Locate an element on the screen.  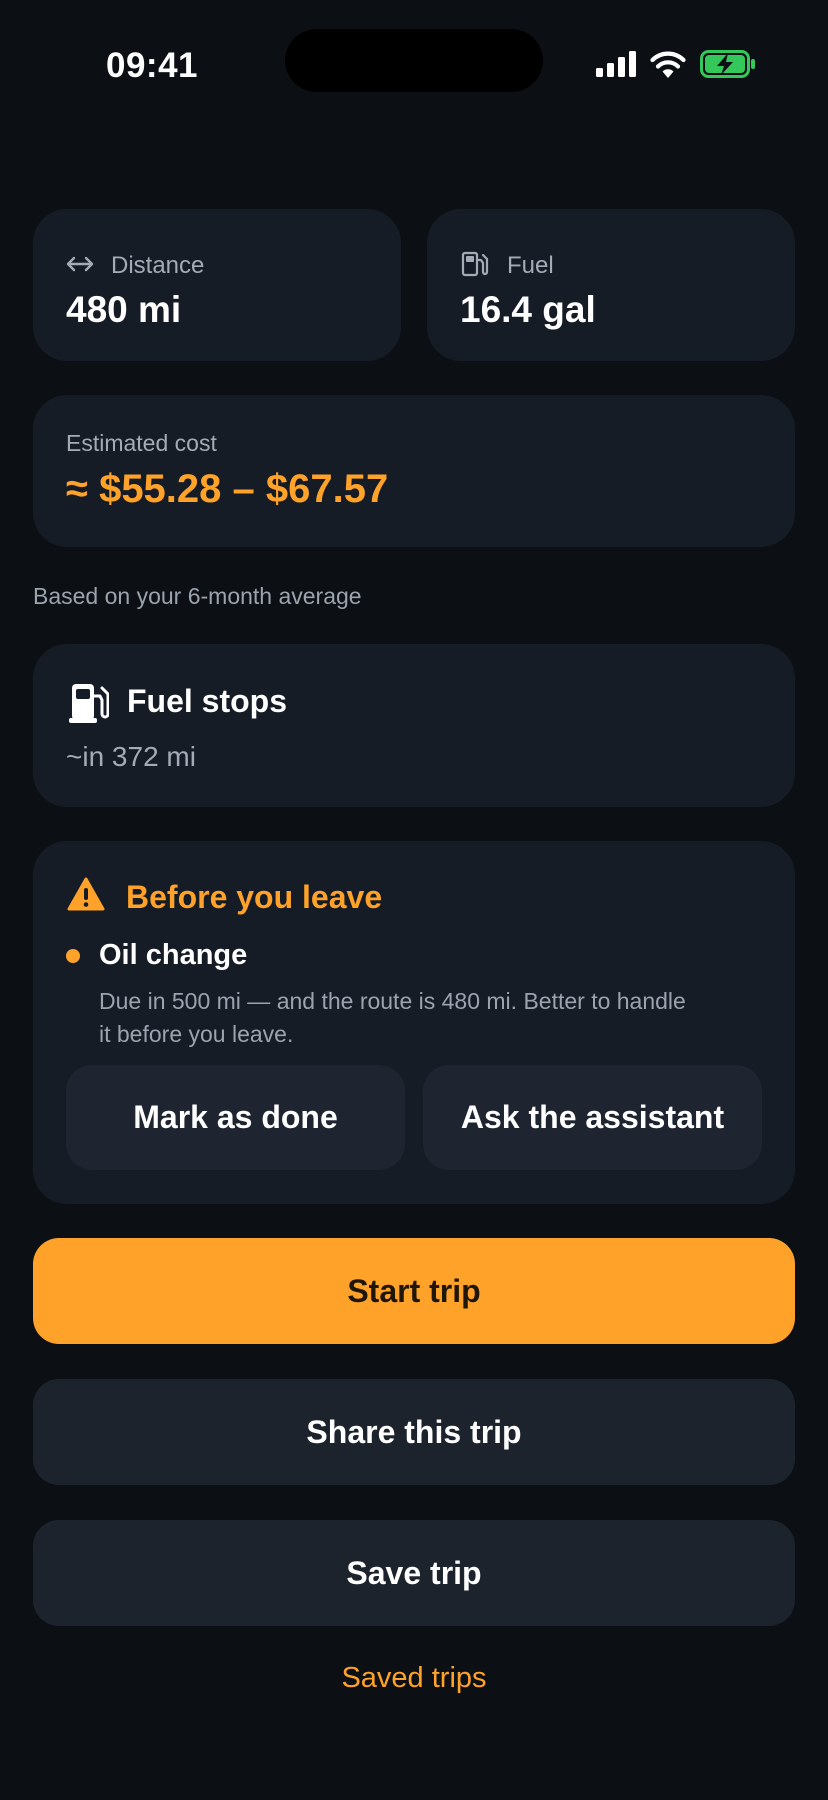
warning-triangle-icon is located at coordinates (86, 894).